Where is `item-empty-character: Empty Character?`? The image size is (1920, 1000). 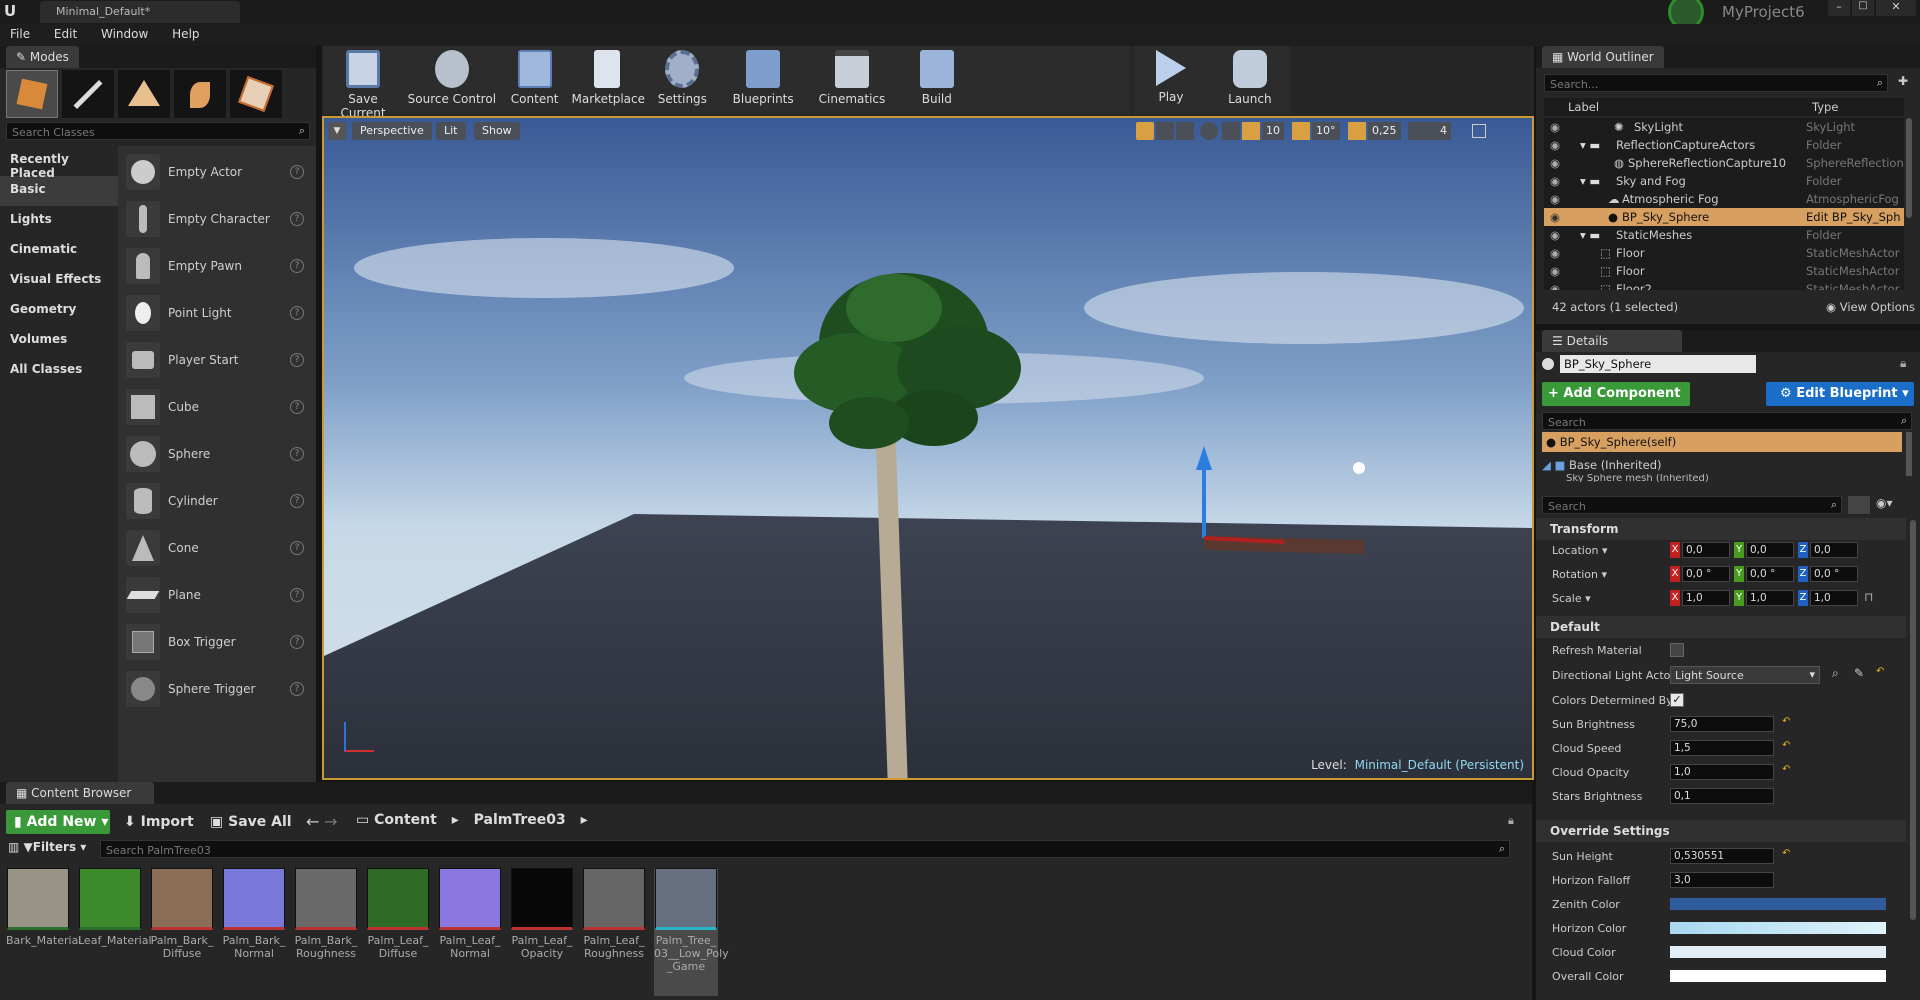
item-empty-character: Empty Character? is located at coordinates (217, 218).